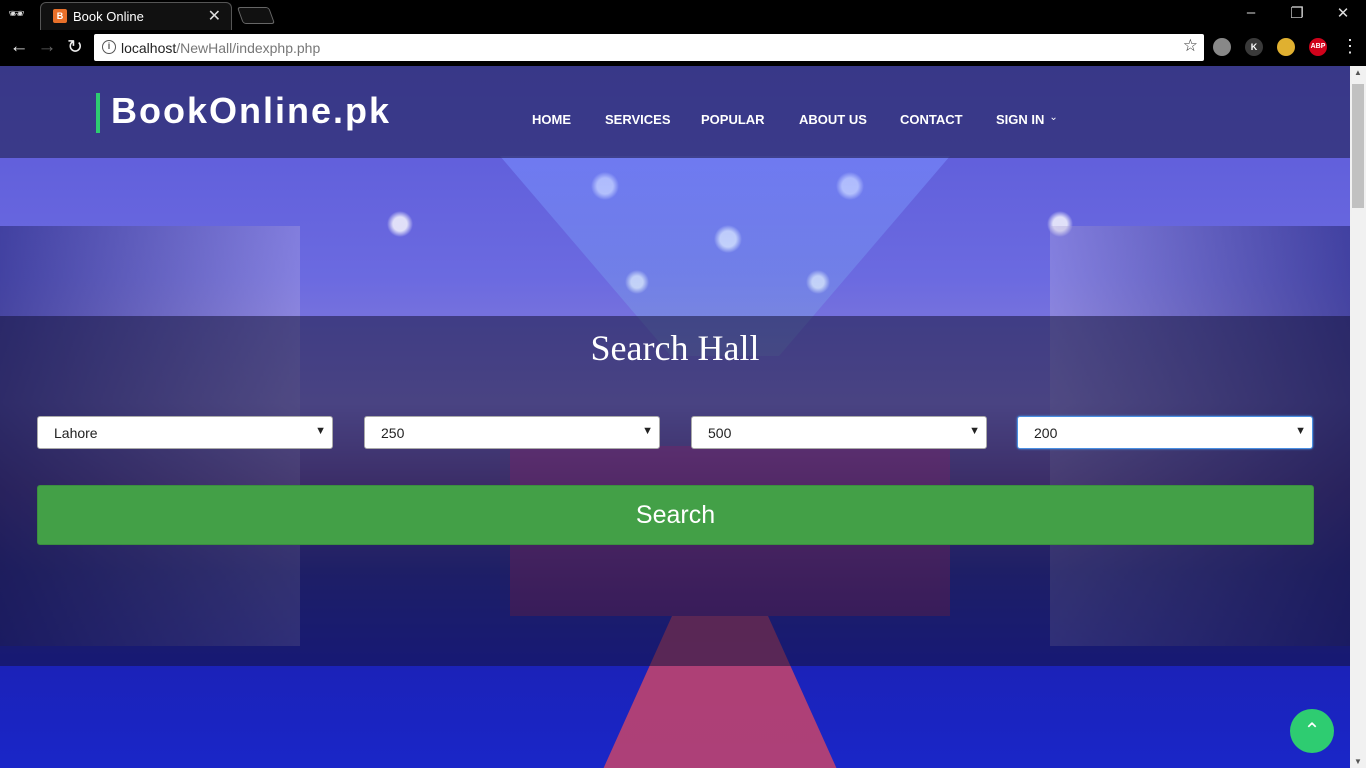 Image resolution: width=1366 pixels, height=768 pixels. I want to click on nav-link-services: SERVICES, so click(638, 119).